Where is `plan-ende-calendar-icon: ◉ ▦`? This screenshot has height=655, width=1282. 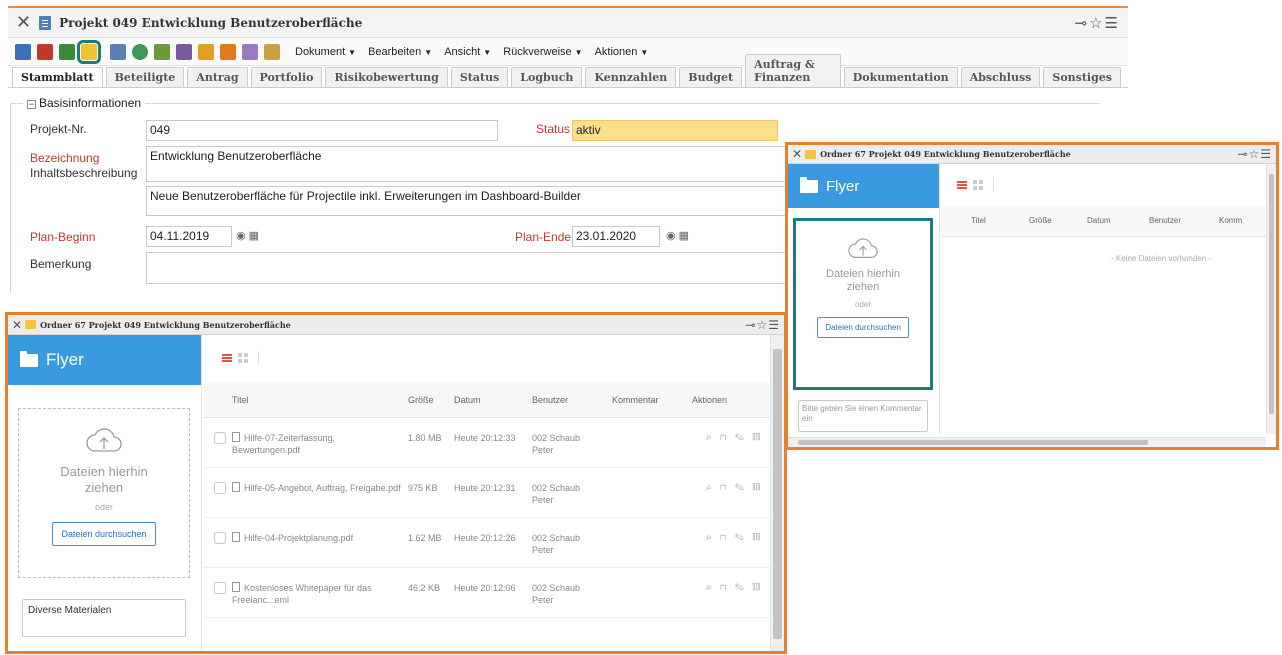 plan-ende-calendar-icon: ◉ ▦ is located at coordinates (677, 235).